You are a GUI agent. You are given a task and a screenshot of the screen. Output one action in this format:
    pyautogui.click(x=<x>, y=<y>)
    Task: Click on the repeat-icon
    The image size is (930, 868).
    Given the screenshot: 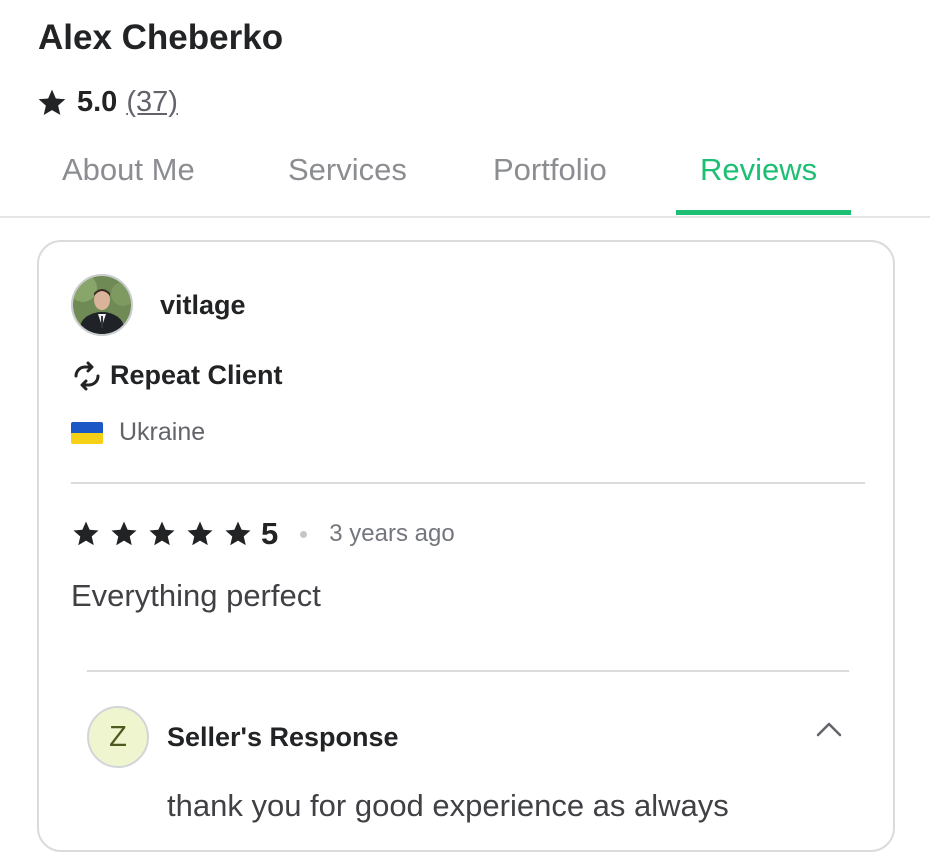 What is the action you would take?
    pyautogui.click(x=87, y=375)
    